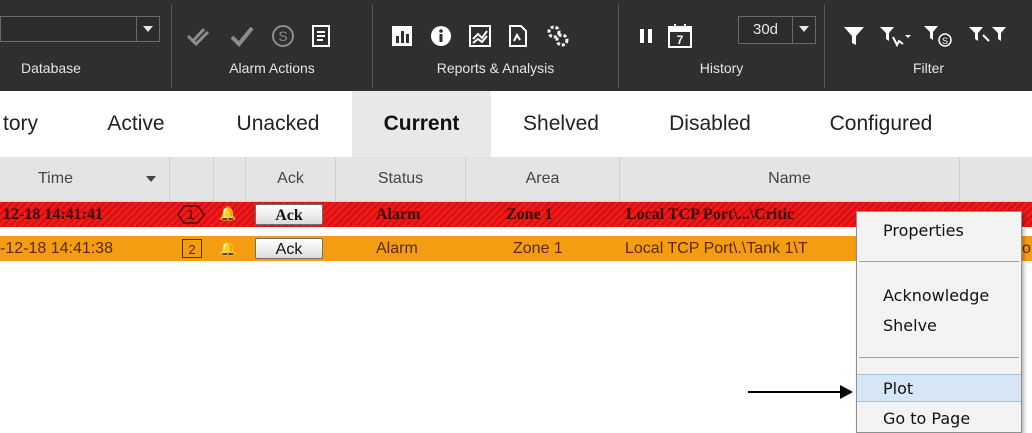 The image size is (1032, 433). What do you see at coordinates (646, 36) in the screenshot?
I see `pause-icon` at bounding box center [646, 36].